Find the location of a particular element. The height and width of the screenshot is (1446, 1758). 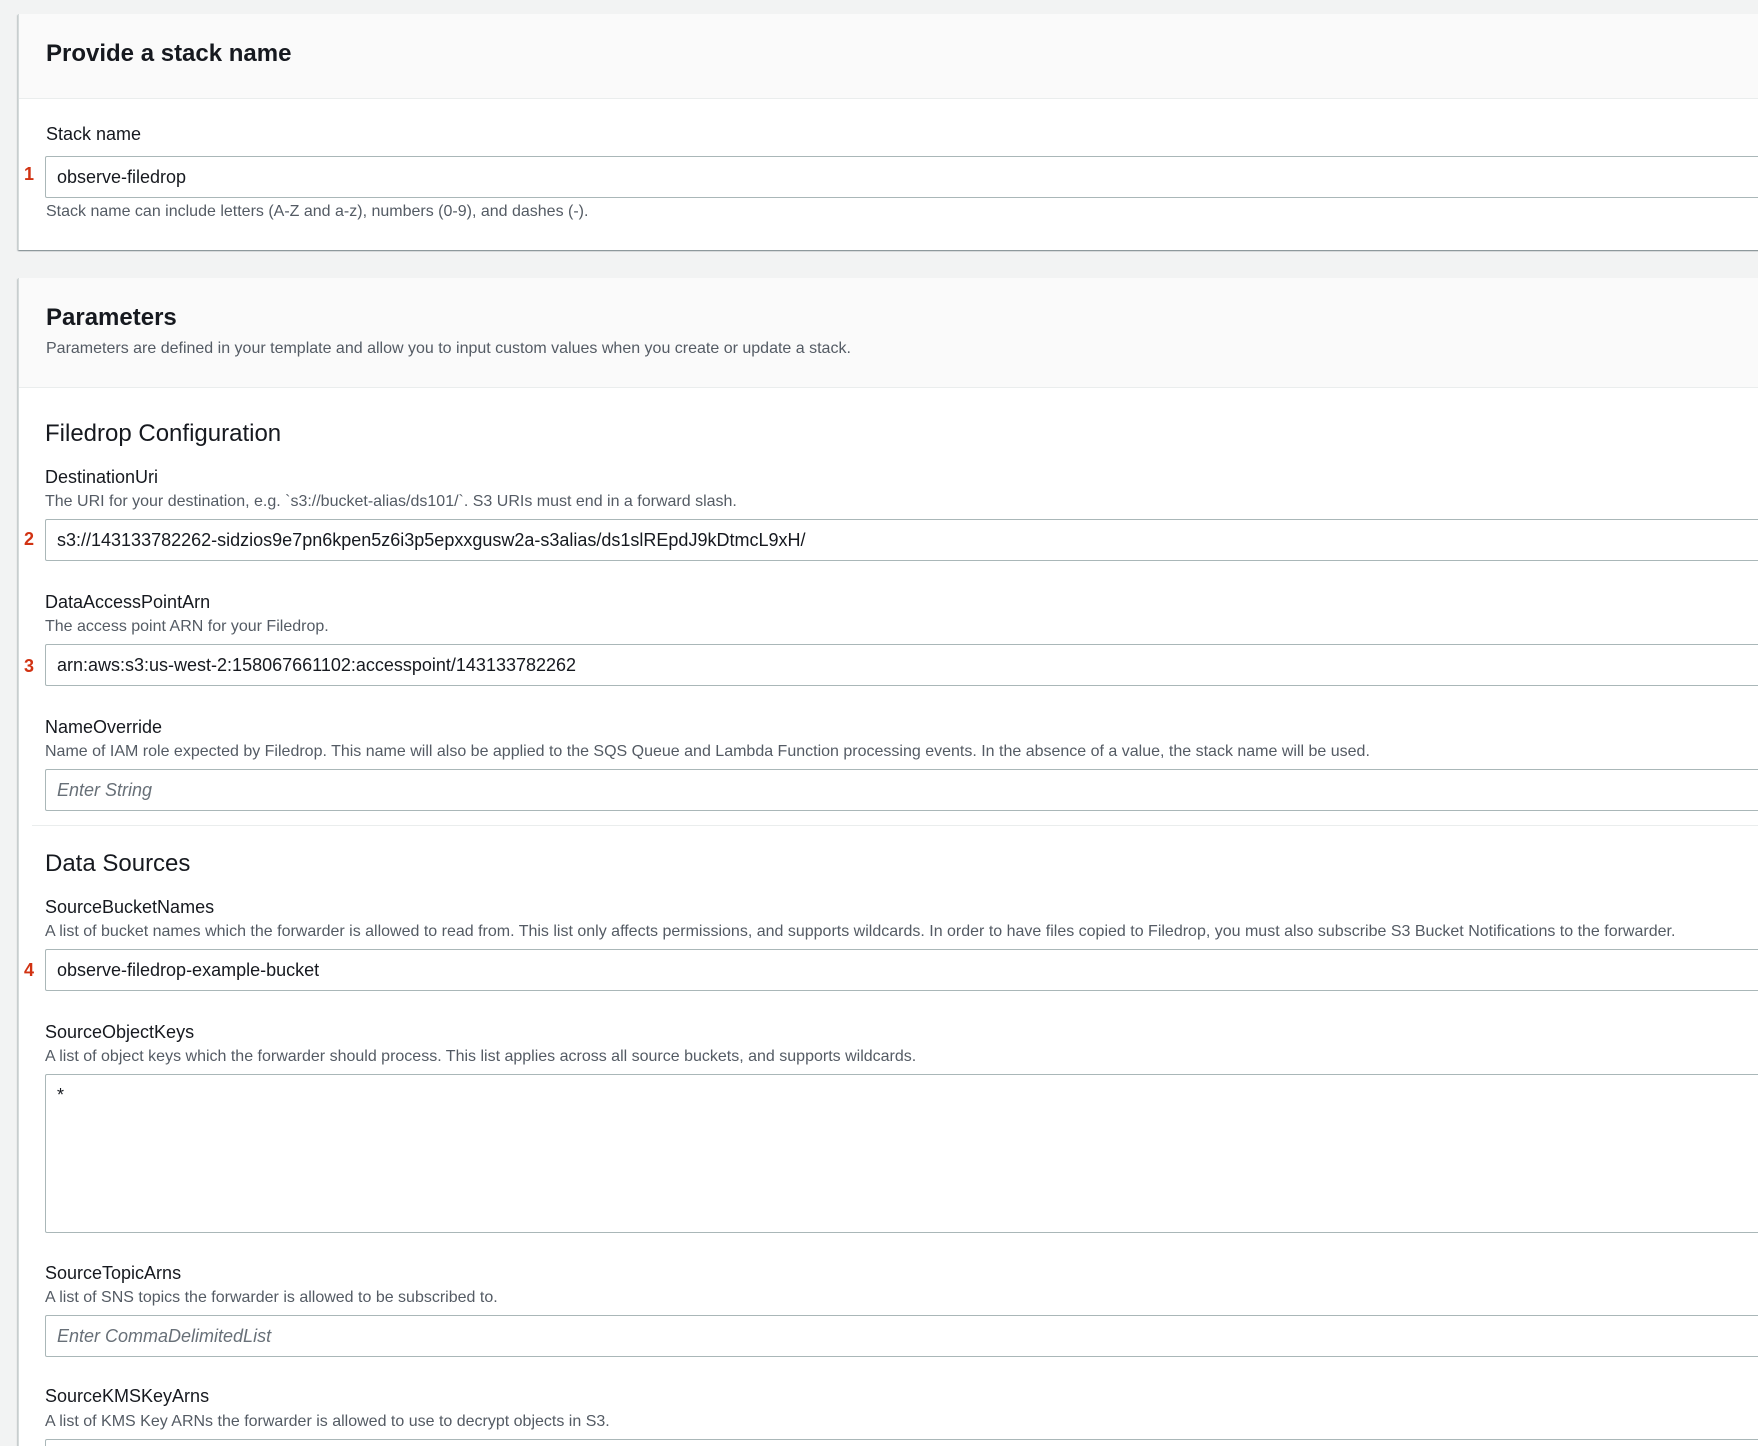

marker-2: 2 is located at coordinates (29, 539).